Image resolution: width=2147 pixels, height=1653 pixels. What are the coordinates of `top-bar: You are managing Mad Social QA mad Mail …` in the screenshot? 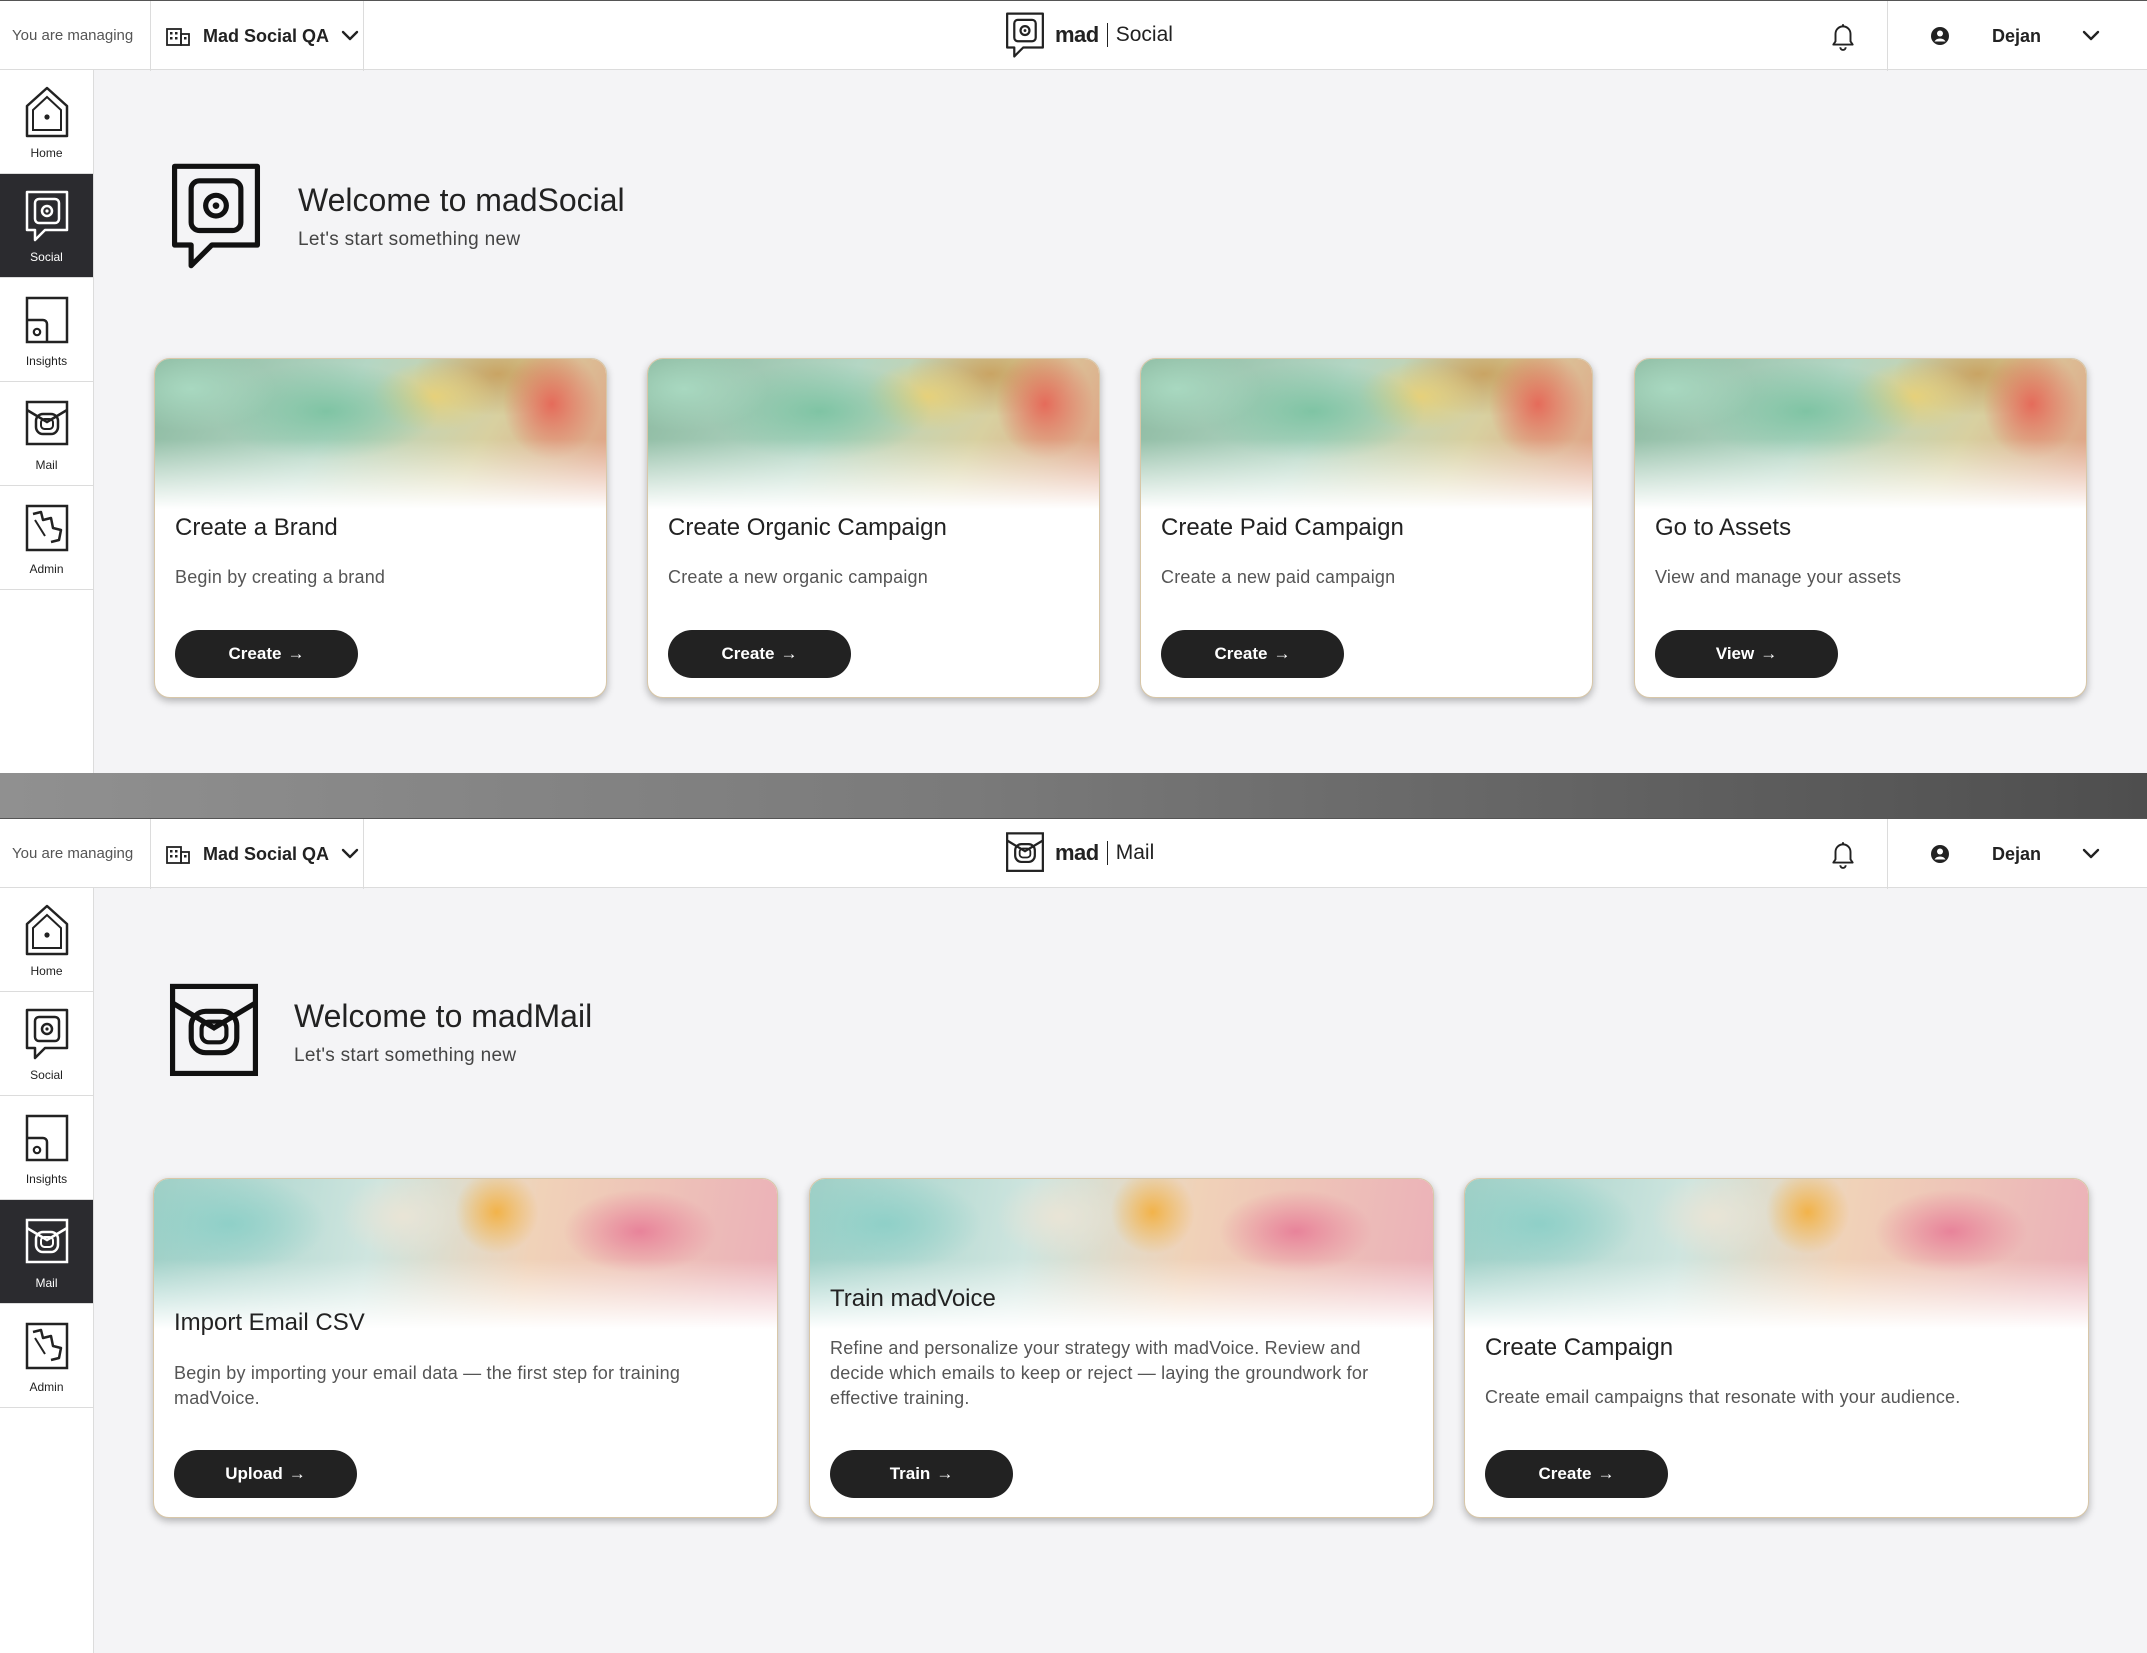 It's located at (1073, 853).